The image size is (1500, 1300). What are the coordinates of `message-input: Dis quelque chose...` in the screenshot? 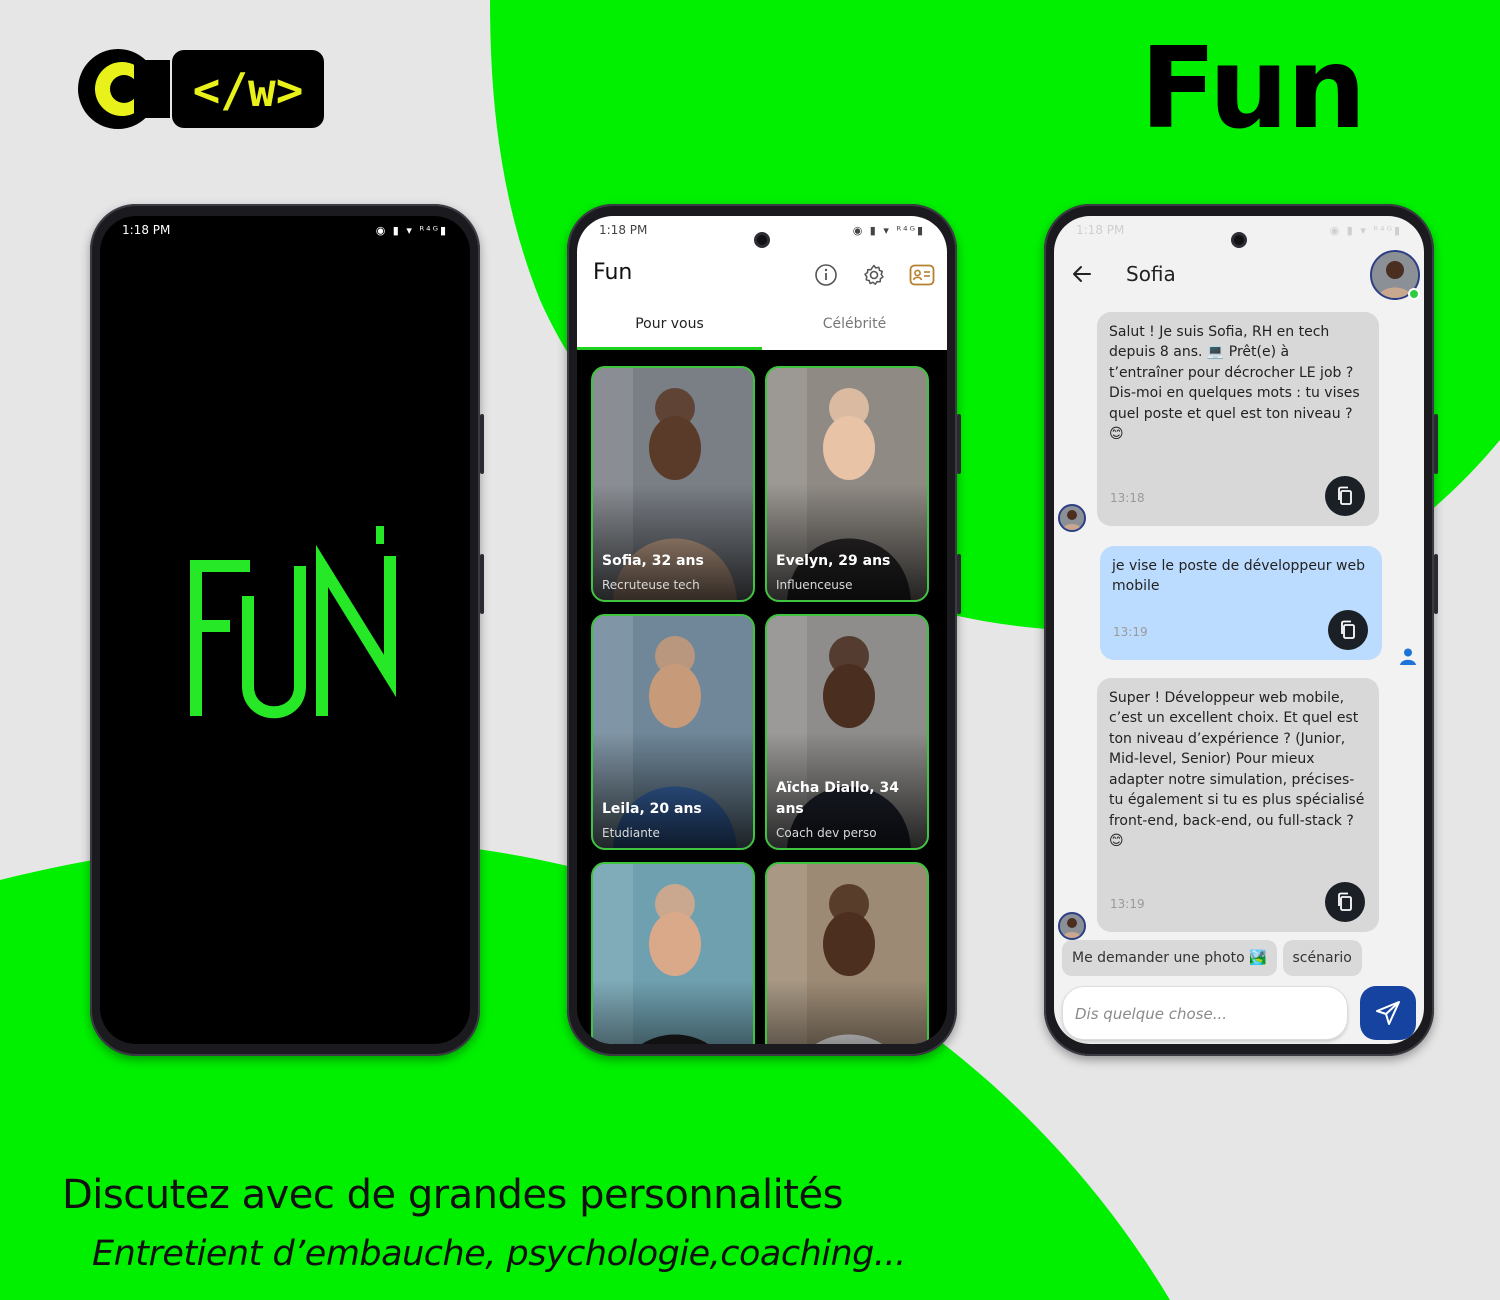 It's located at (1205, 1013).